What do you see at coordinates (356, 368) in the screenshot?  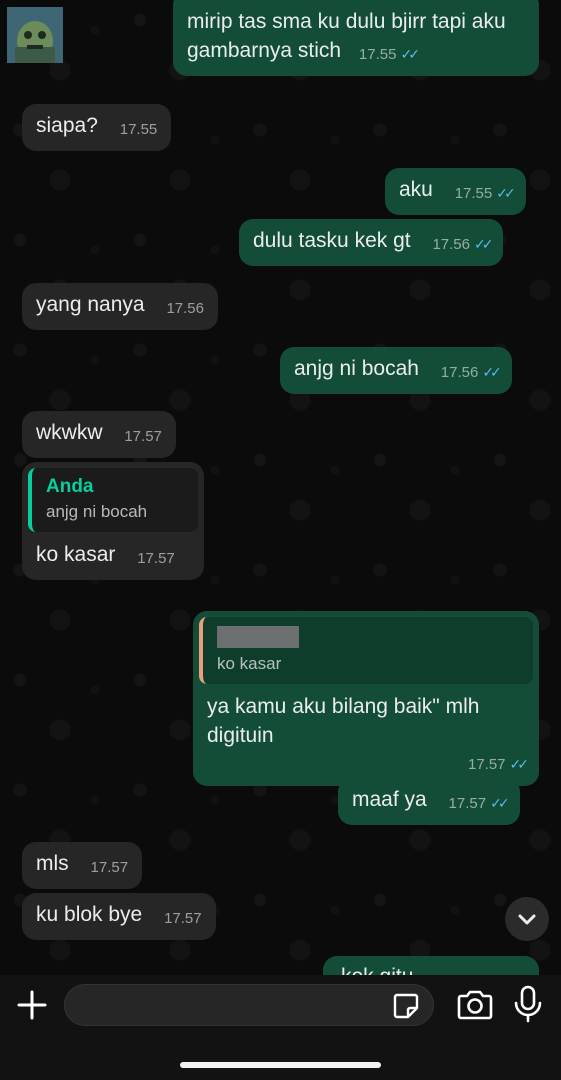 I see `message-text: anjg ni bocah` at bounding box center [356, 368].